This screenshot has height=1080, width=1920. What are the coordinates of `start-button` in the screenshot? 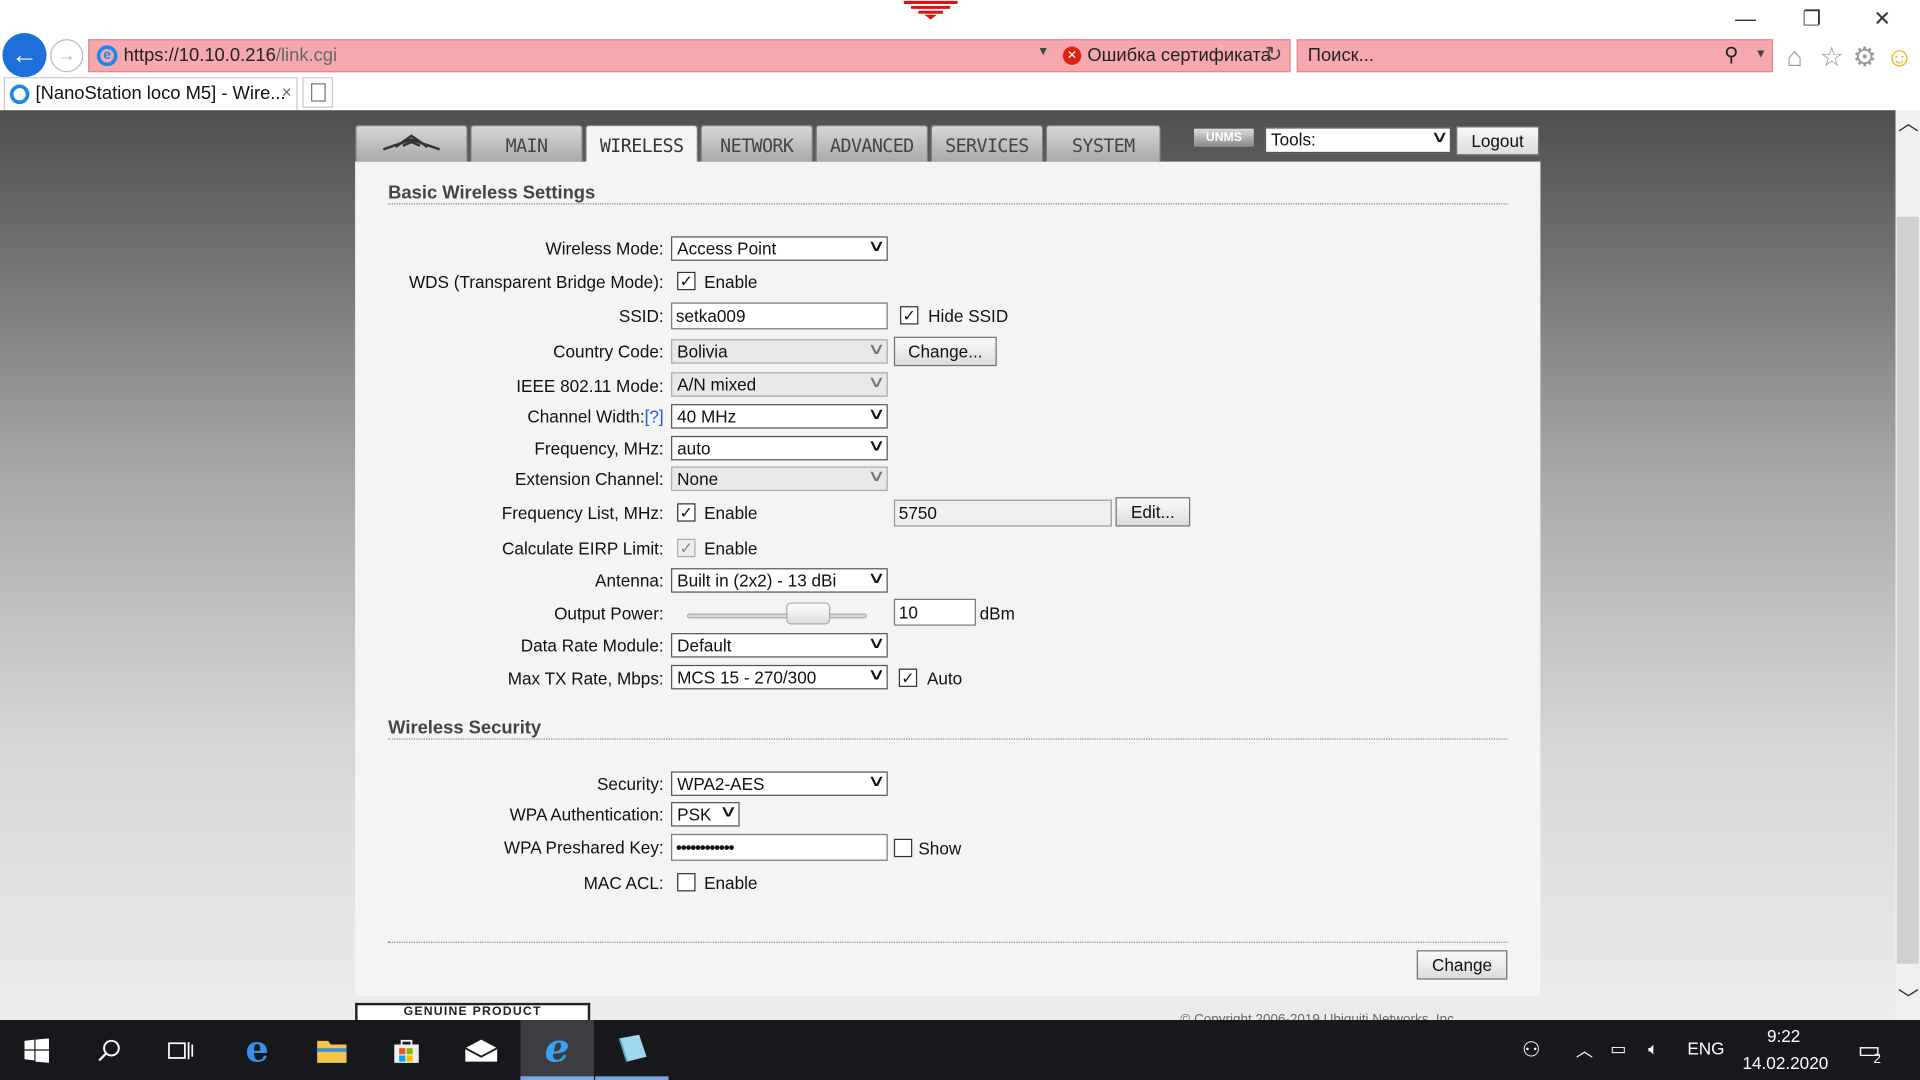 It's located at (36, 1050).